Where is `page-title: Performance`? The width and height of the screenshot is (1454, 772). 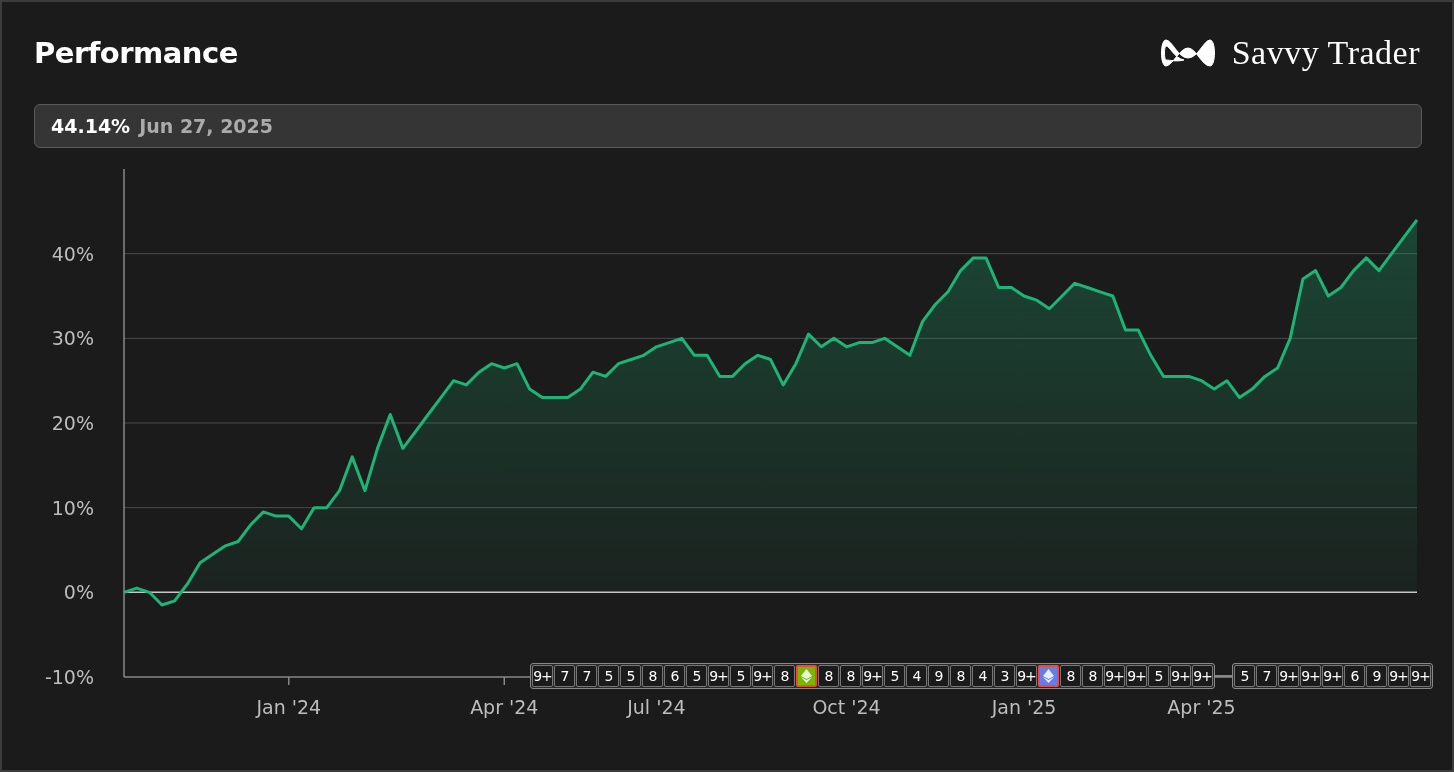 page-title: Performance is located at coordinates (136, 53).